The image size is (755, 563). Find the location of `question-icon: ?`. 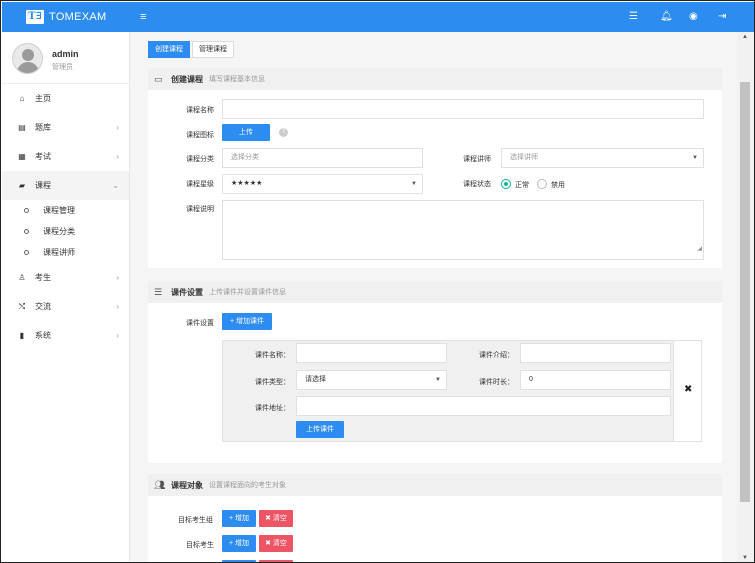

question-icon: ? is located at coordinates (283, 132).